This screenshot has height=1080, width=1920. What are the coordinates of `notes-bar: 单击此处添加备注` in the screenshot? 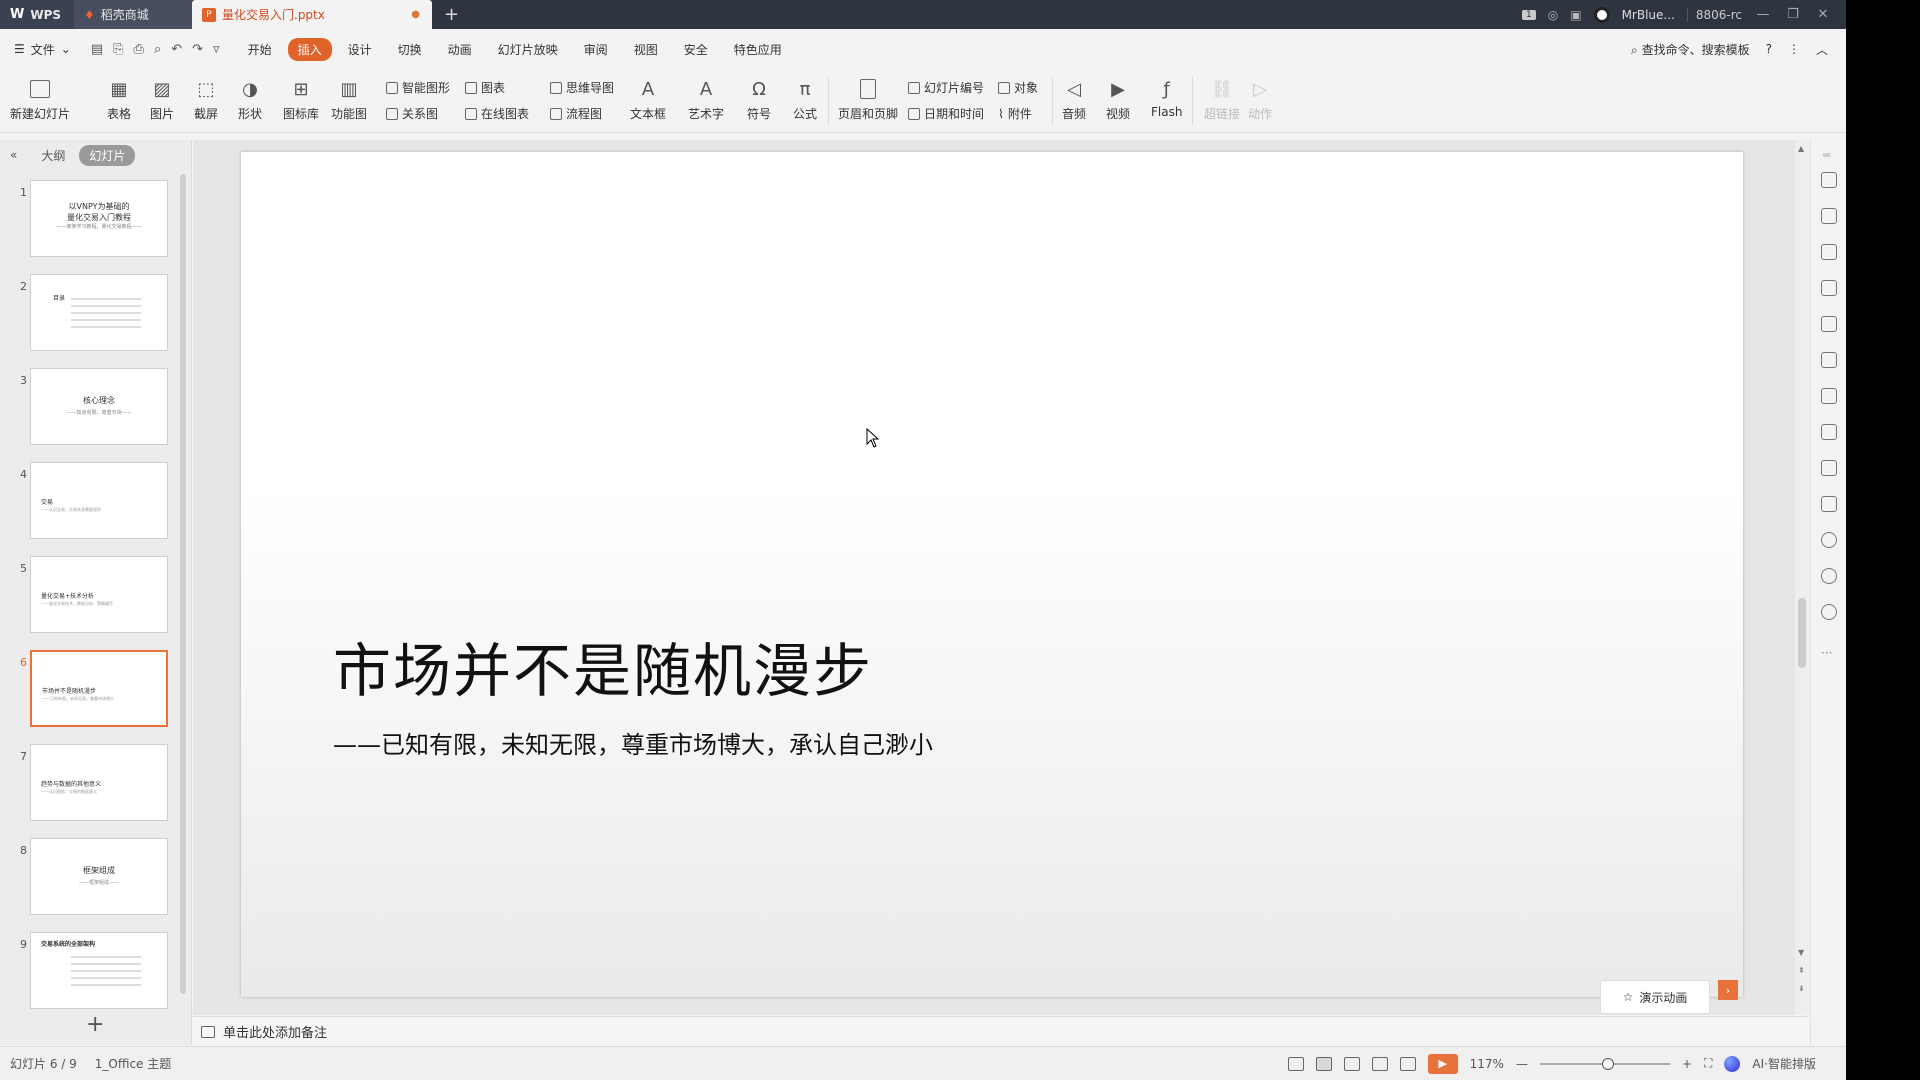 It's located at (1001, 1031).